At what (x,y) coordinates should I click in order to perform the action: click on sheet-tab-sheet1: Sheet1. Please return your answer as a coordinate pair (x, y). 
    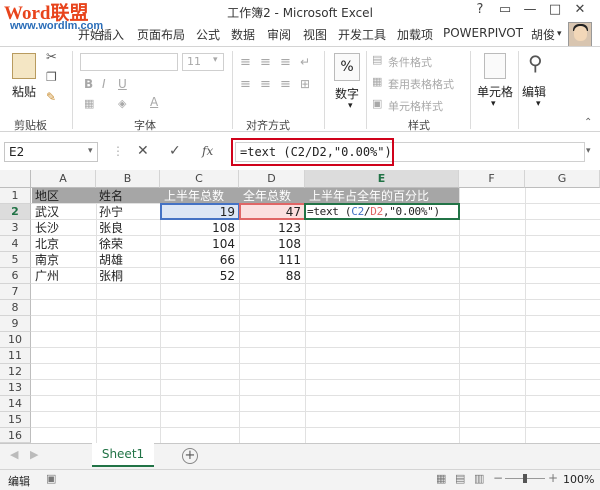
    Looking at the image, I should click on (123, 455).